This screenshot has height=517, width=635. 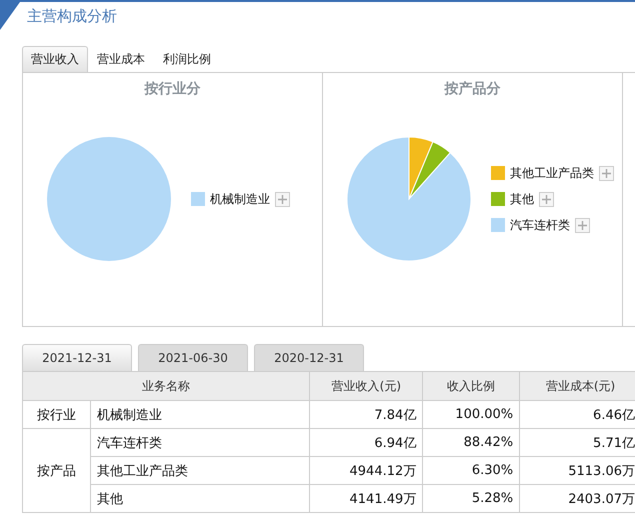 What do you see at coordinates (121, 59) in the screenshot?
I see `tab: 营业成本` at bounding box center [121, 59].